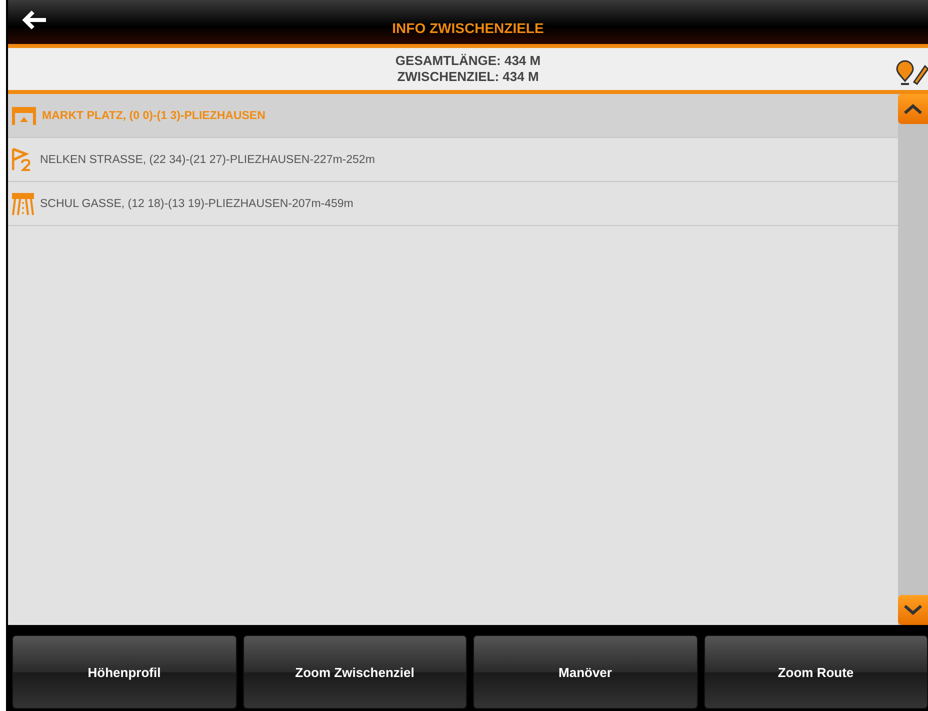 The height and width of the screenshot is (711, 928). Describe the element at coordinates (912, 73) in the screenshot. I see `pin-edit-icon` at that location.